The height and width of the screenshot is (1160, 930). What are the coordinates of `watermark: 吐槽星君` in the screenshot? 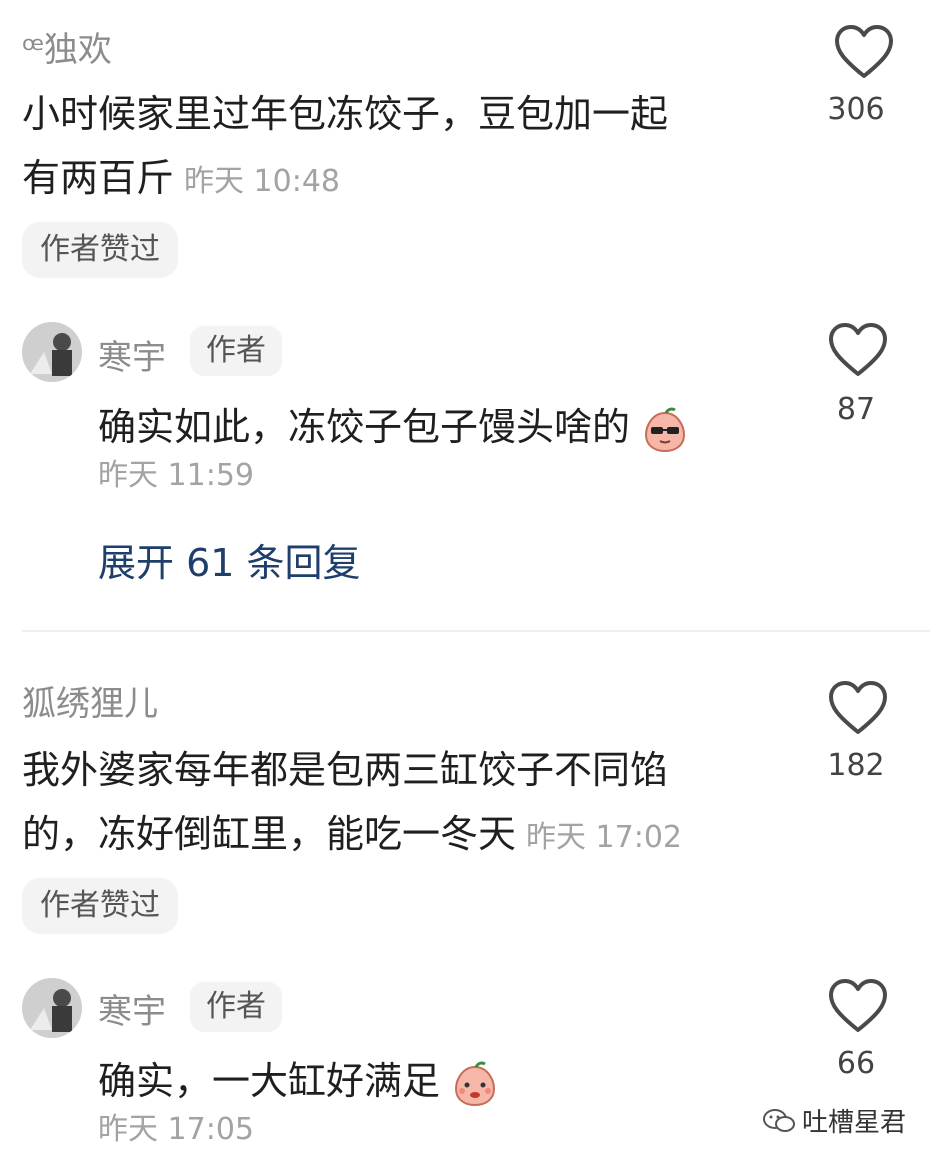 It's located at (834, 1120).